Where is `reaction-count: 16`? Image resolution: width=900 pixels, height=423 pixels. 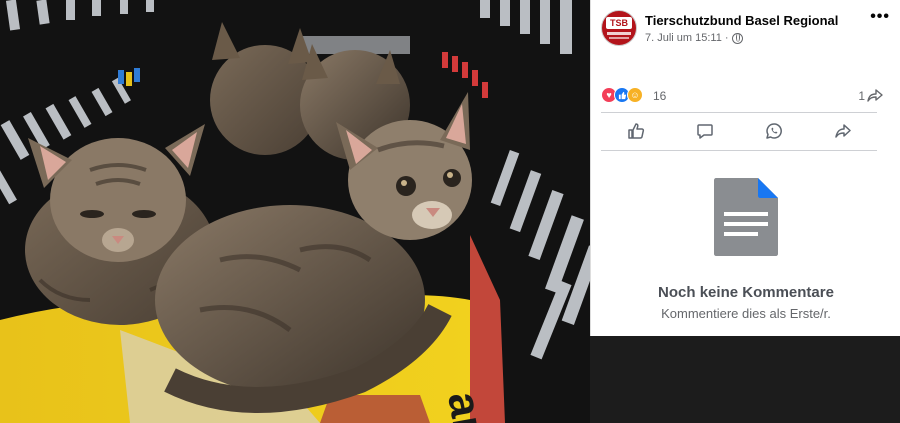 reaction-count: 16 is located at coordinates (659, 96).